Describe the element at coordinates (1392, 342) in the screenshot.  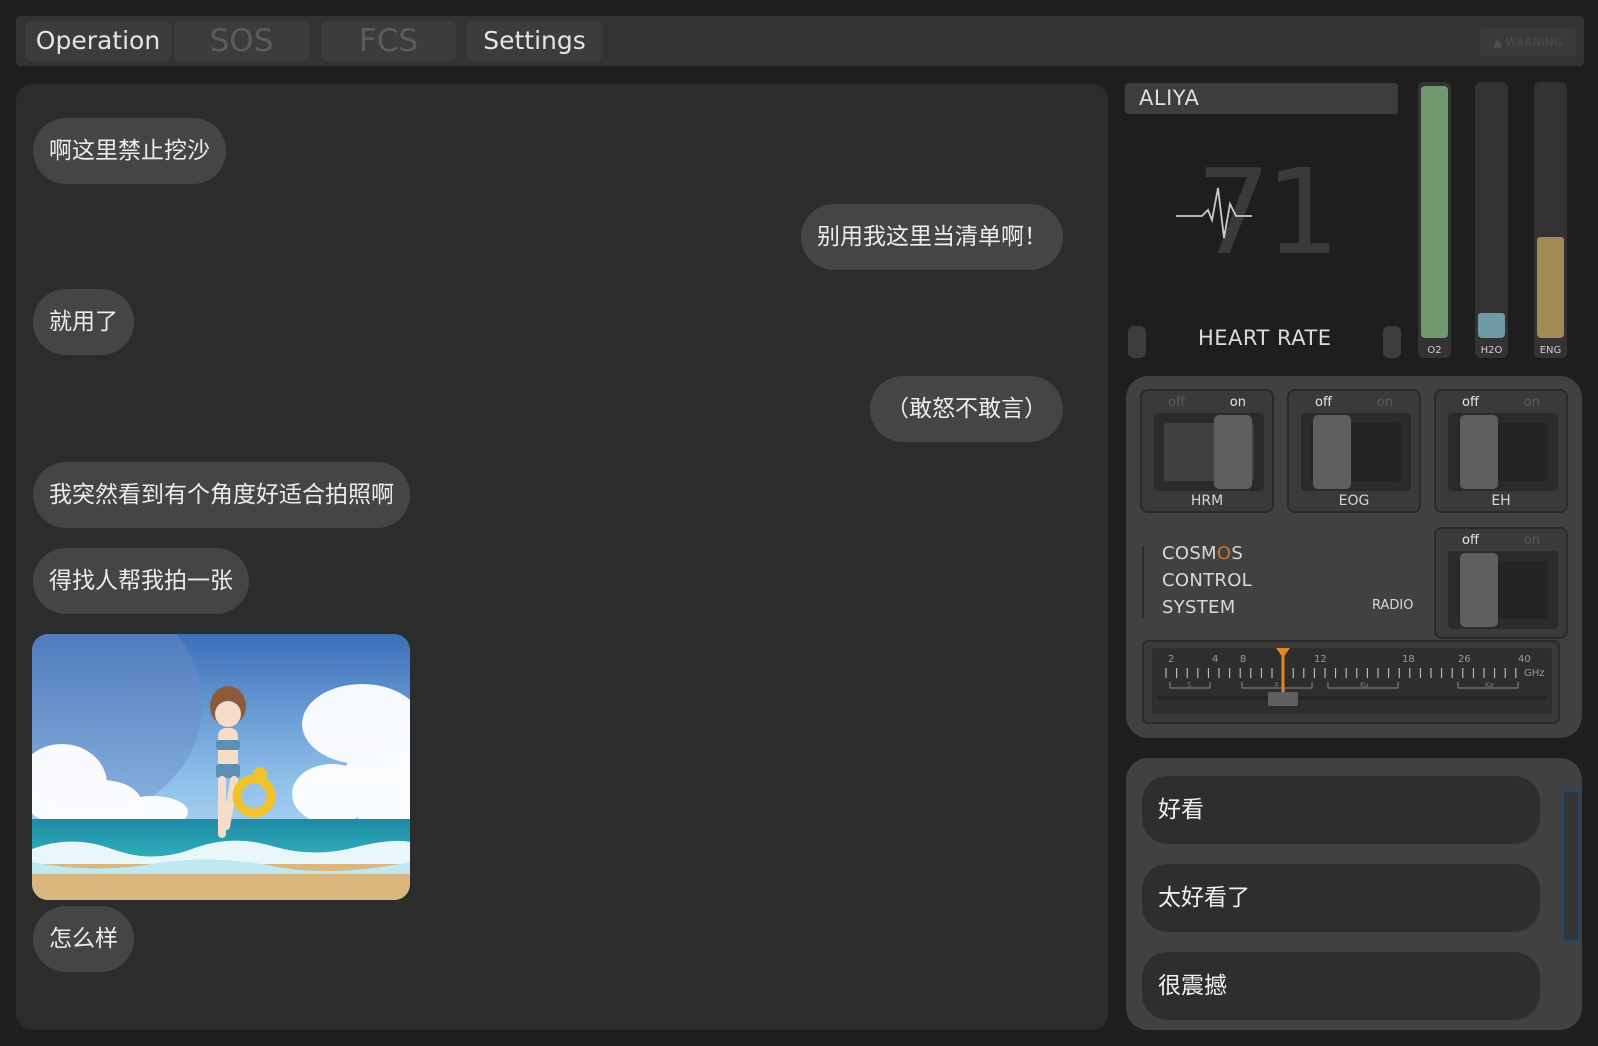
I see `heart-rate-right-knob` at that location.